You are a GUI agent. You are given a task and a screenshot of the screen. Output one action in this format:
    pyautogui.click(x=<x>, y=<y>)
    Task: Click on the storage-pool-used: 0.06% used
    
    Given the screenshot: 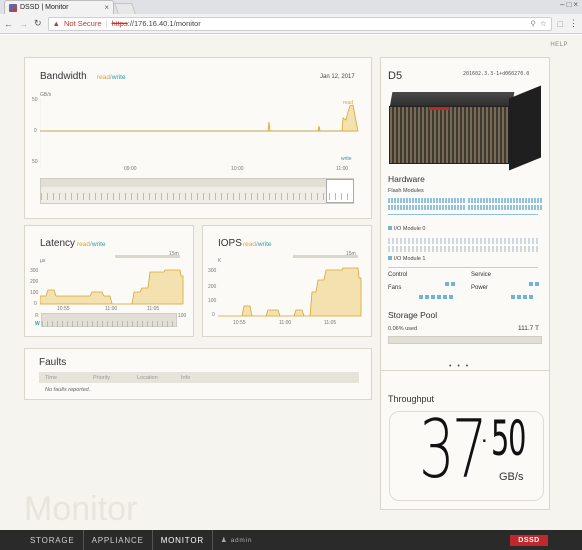 What is the action you would take?
    pyautogui.click(x=403, y=329)
    